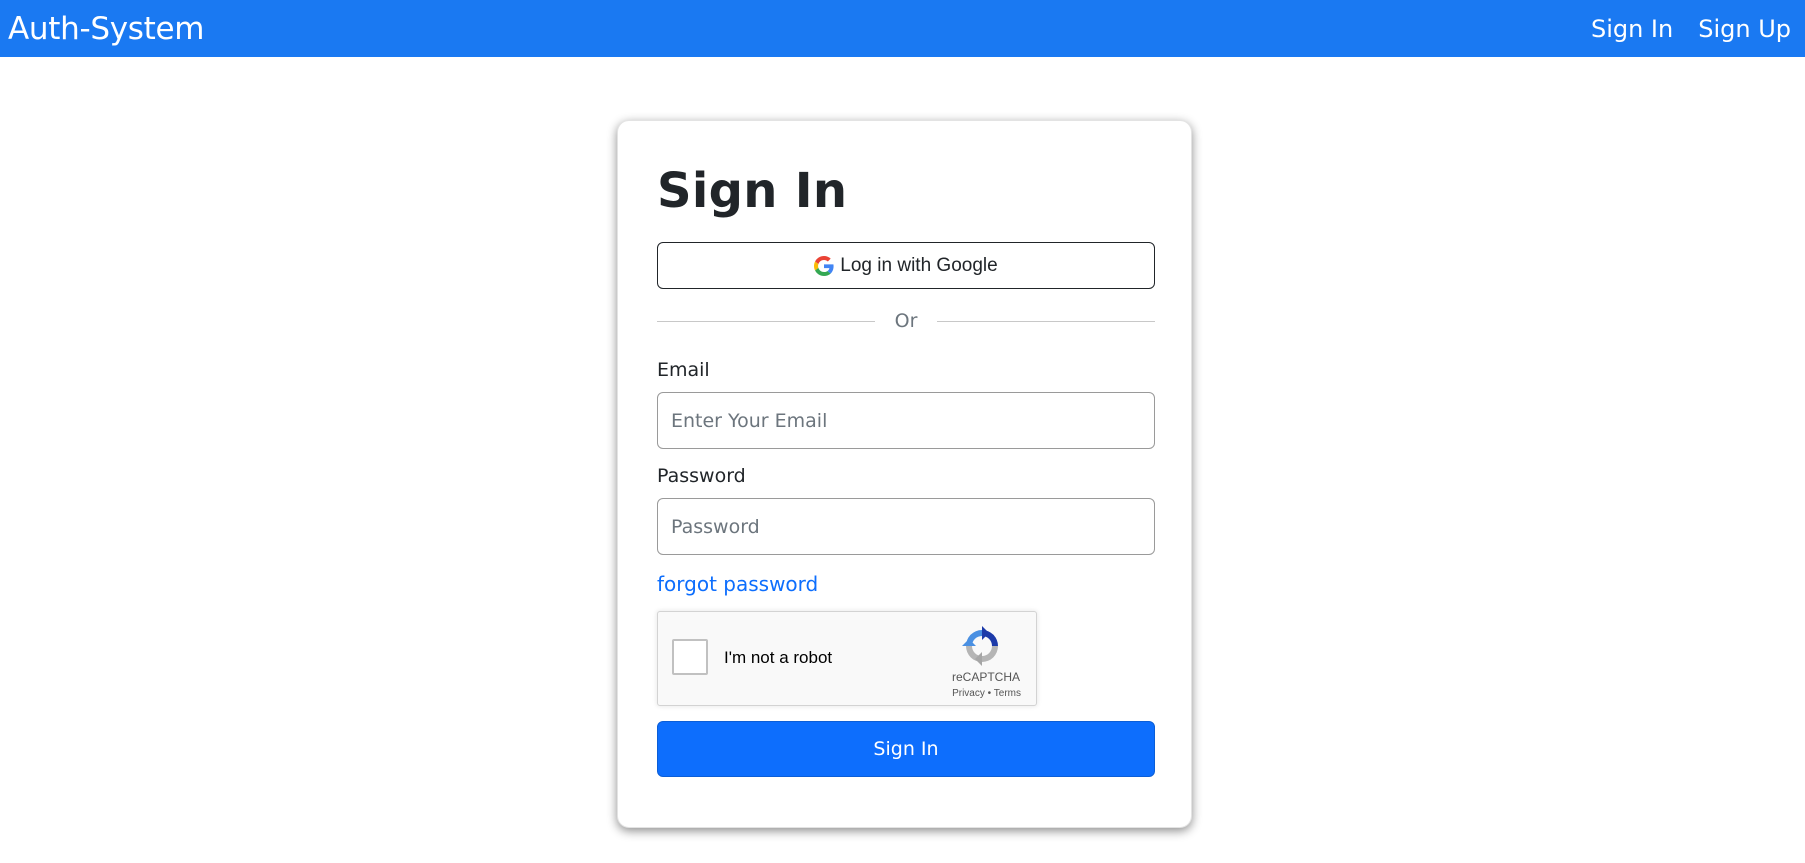 Image resolution: width=1805 pixels, height=863 pixels. I want to click on nav-sign-in-link: Sign In, so click(1632, 29).